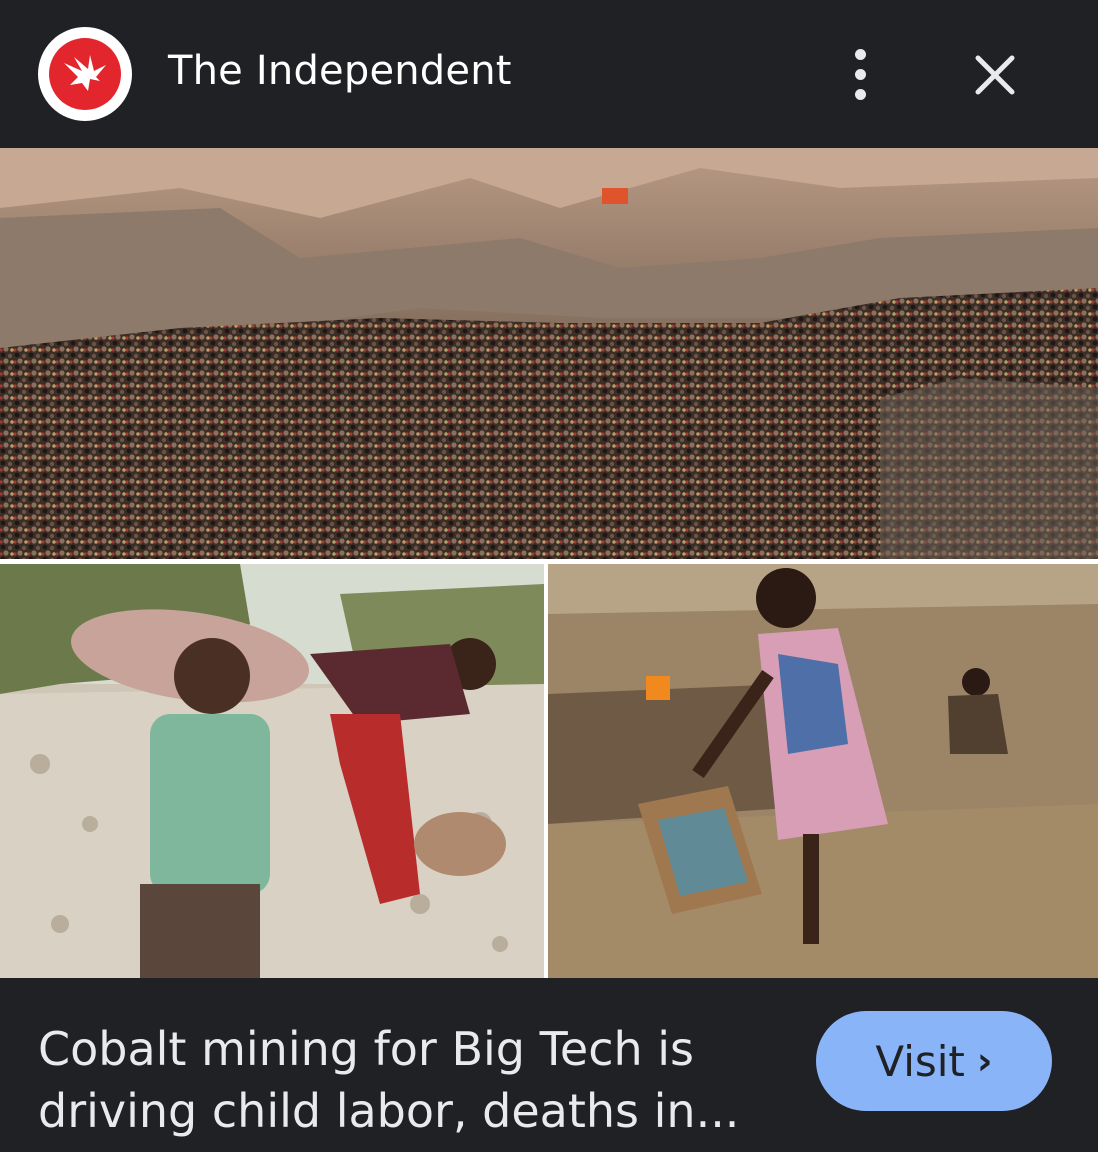  I want to click on more-options-button, so click(860, 74).